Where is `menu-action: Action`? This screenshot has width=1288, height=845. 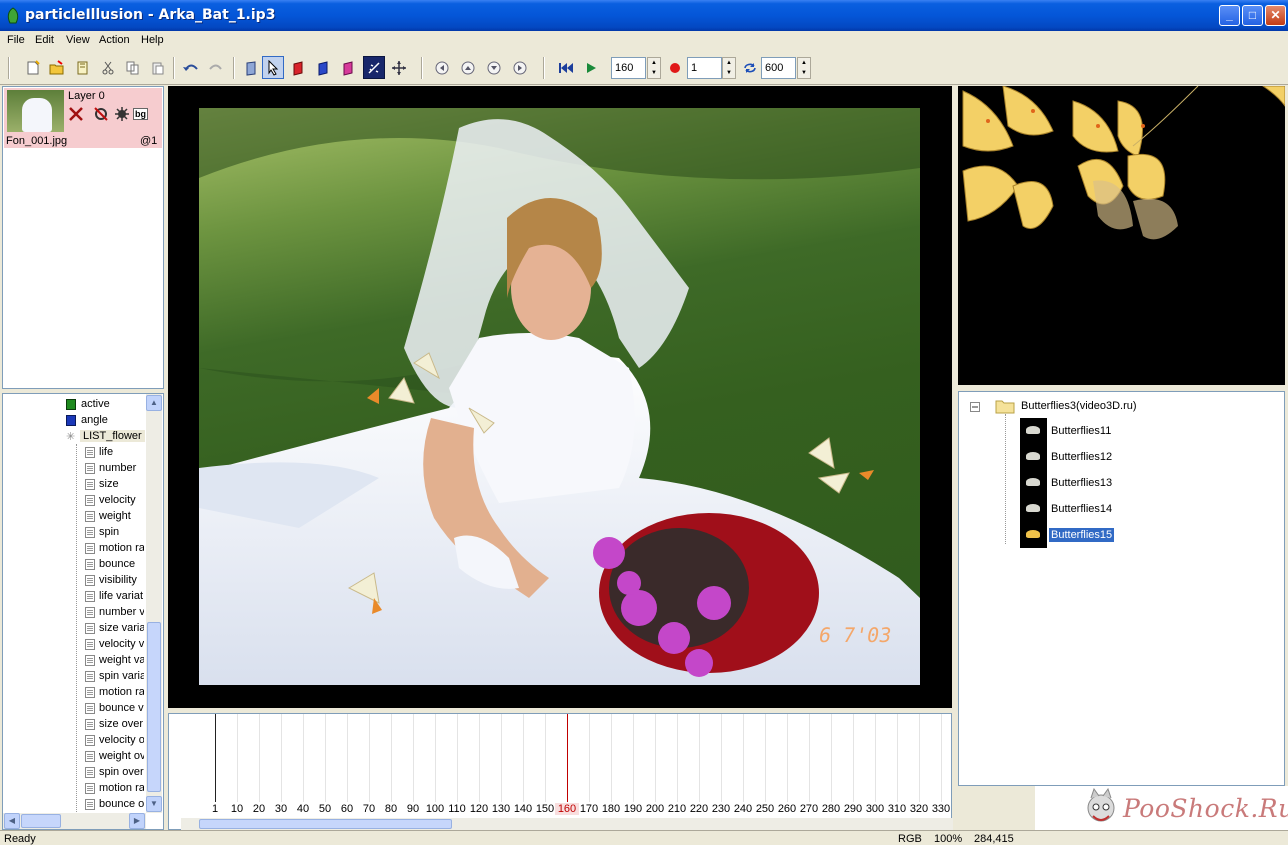
menu-action: Action is located at coordinates (114, 40).